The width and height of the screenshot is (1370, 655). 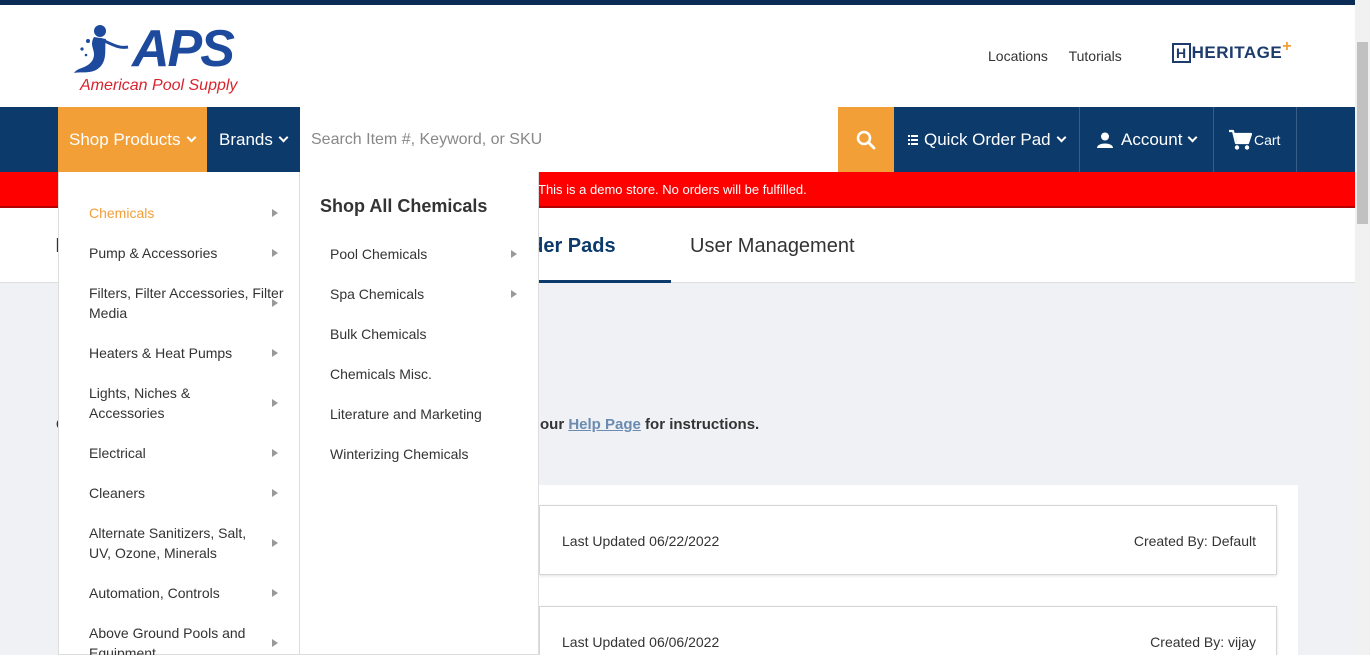 I want to click on quick-order-icon, so click(x=913, y=139).